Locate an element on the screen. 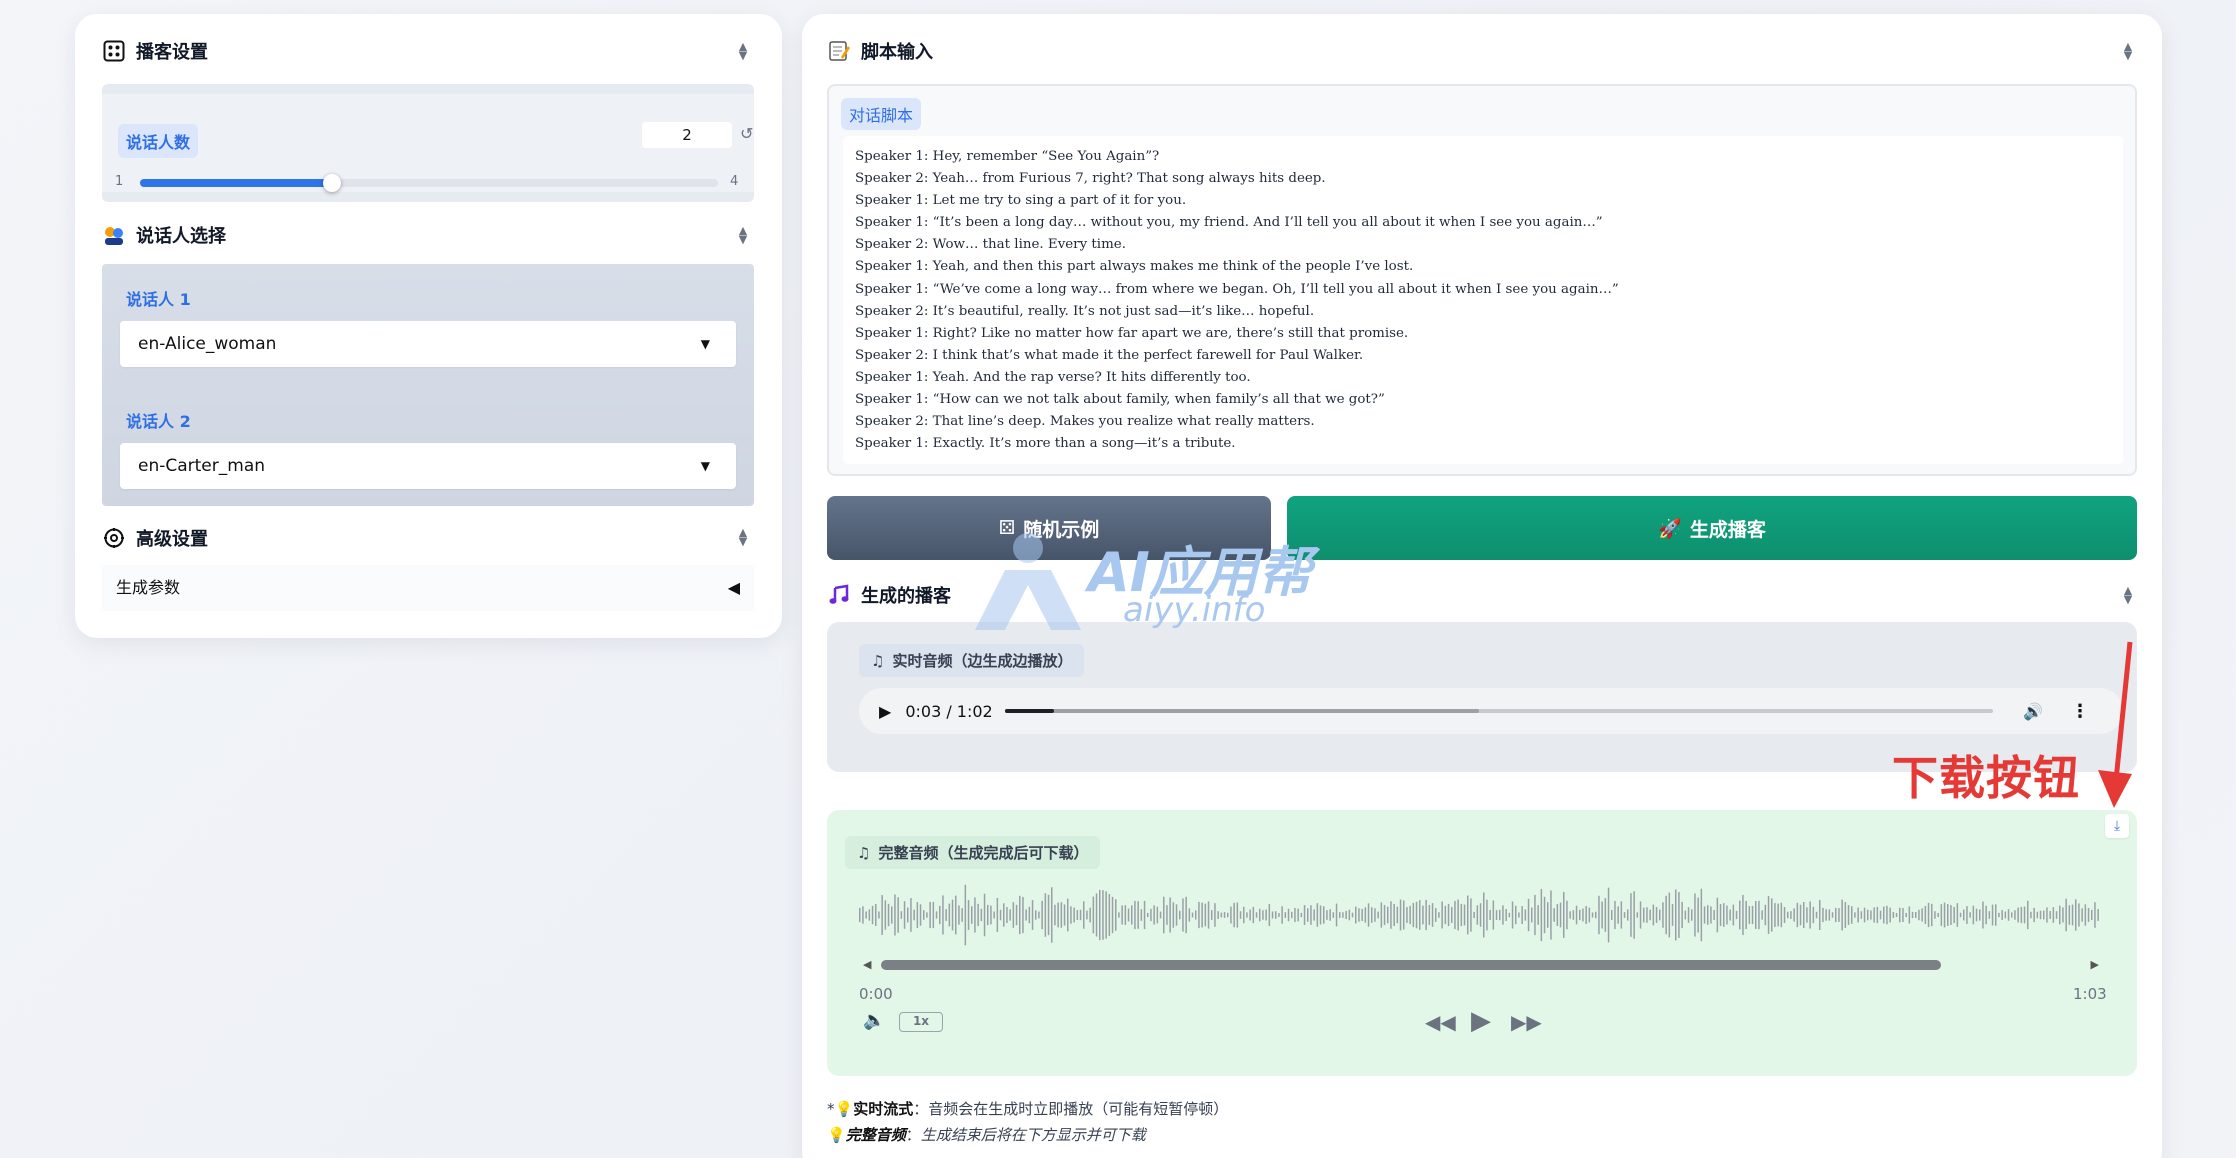 The width and height of the screenshot is (2236, 1158). live-audio-label: 实时音频（边生成边播放） is located at coordinates (982, 661).